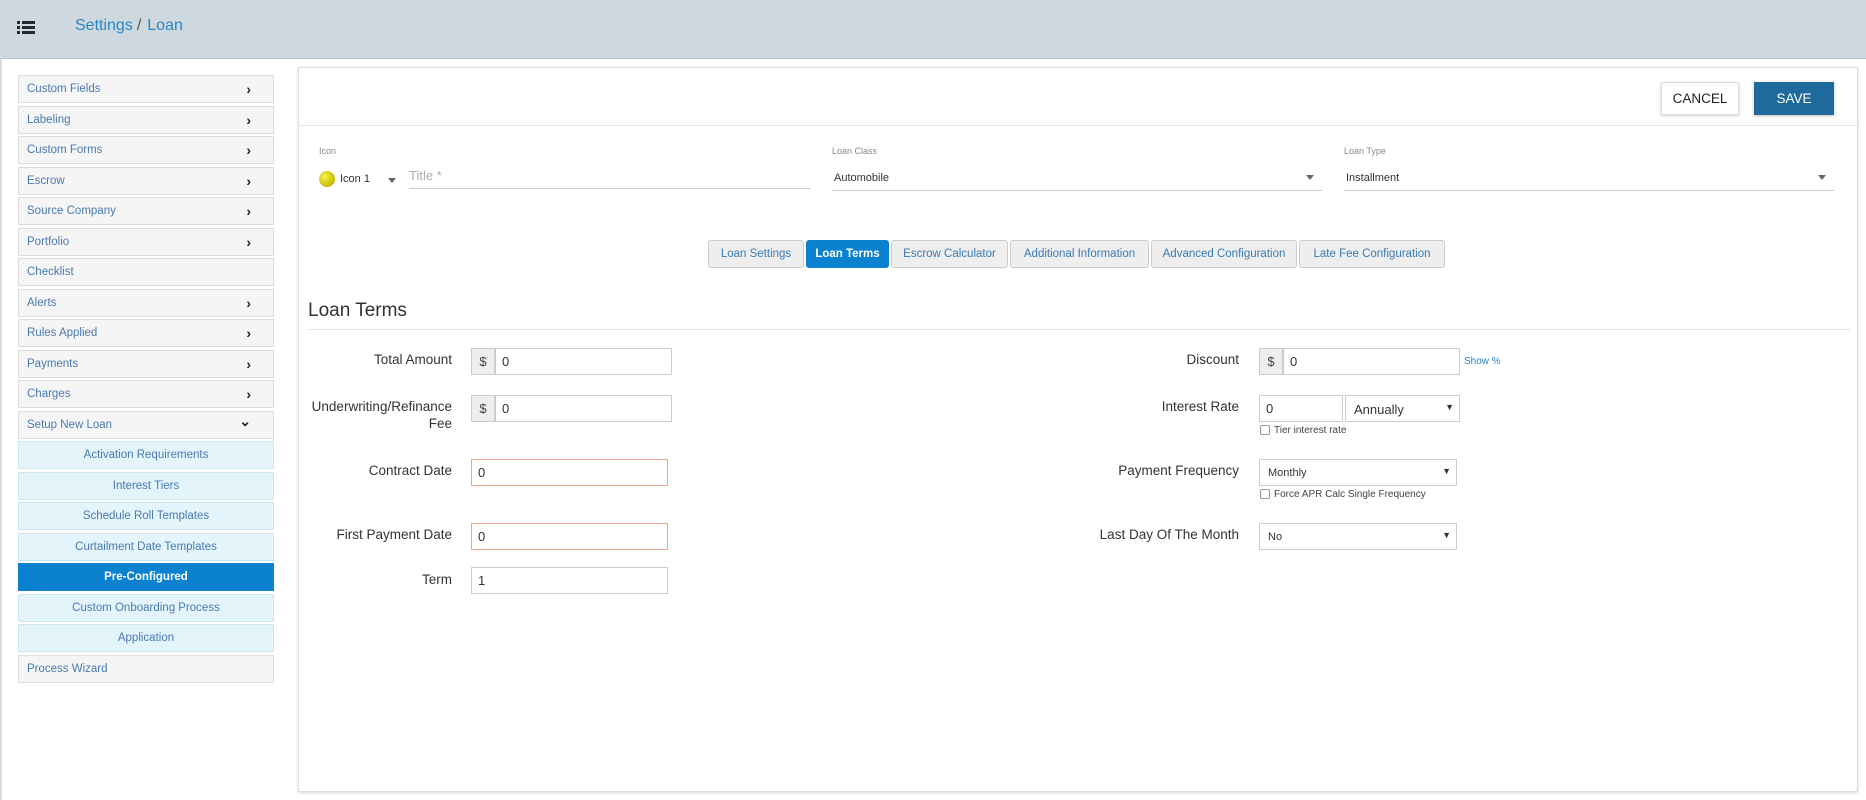 Image resolution: width=1866 pixels, height=800 pixels. I want to click on sidebar-item-label: Rules Applied, so click(62, 333).